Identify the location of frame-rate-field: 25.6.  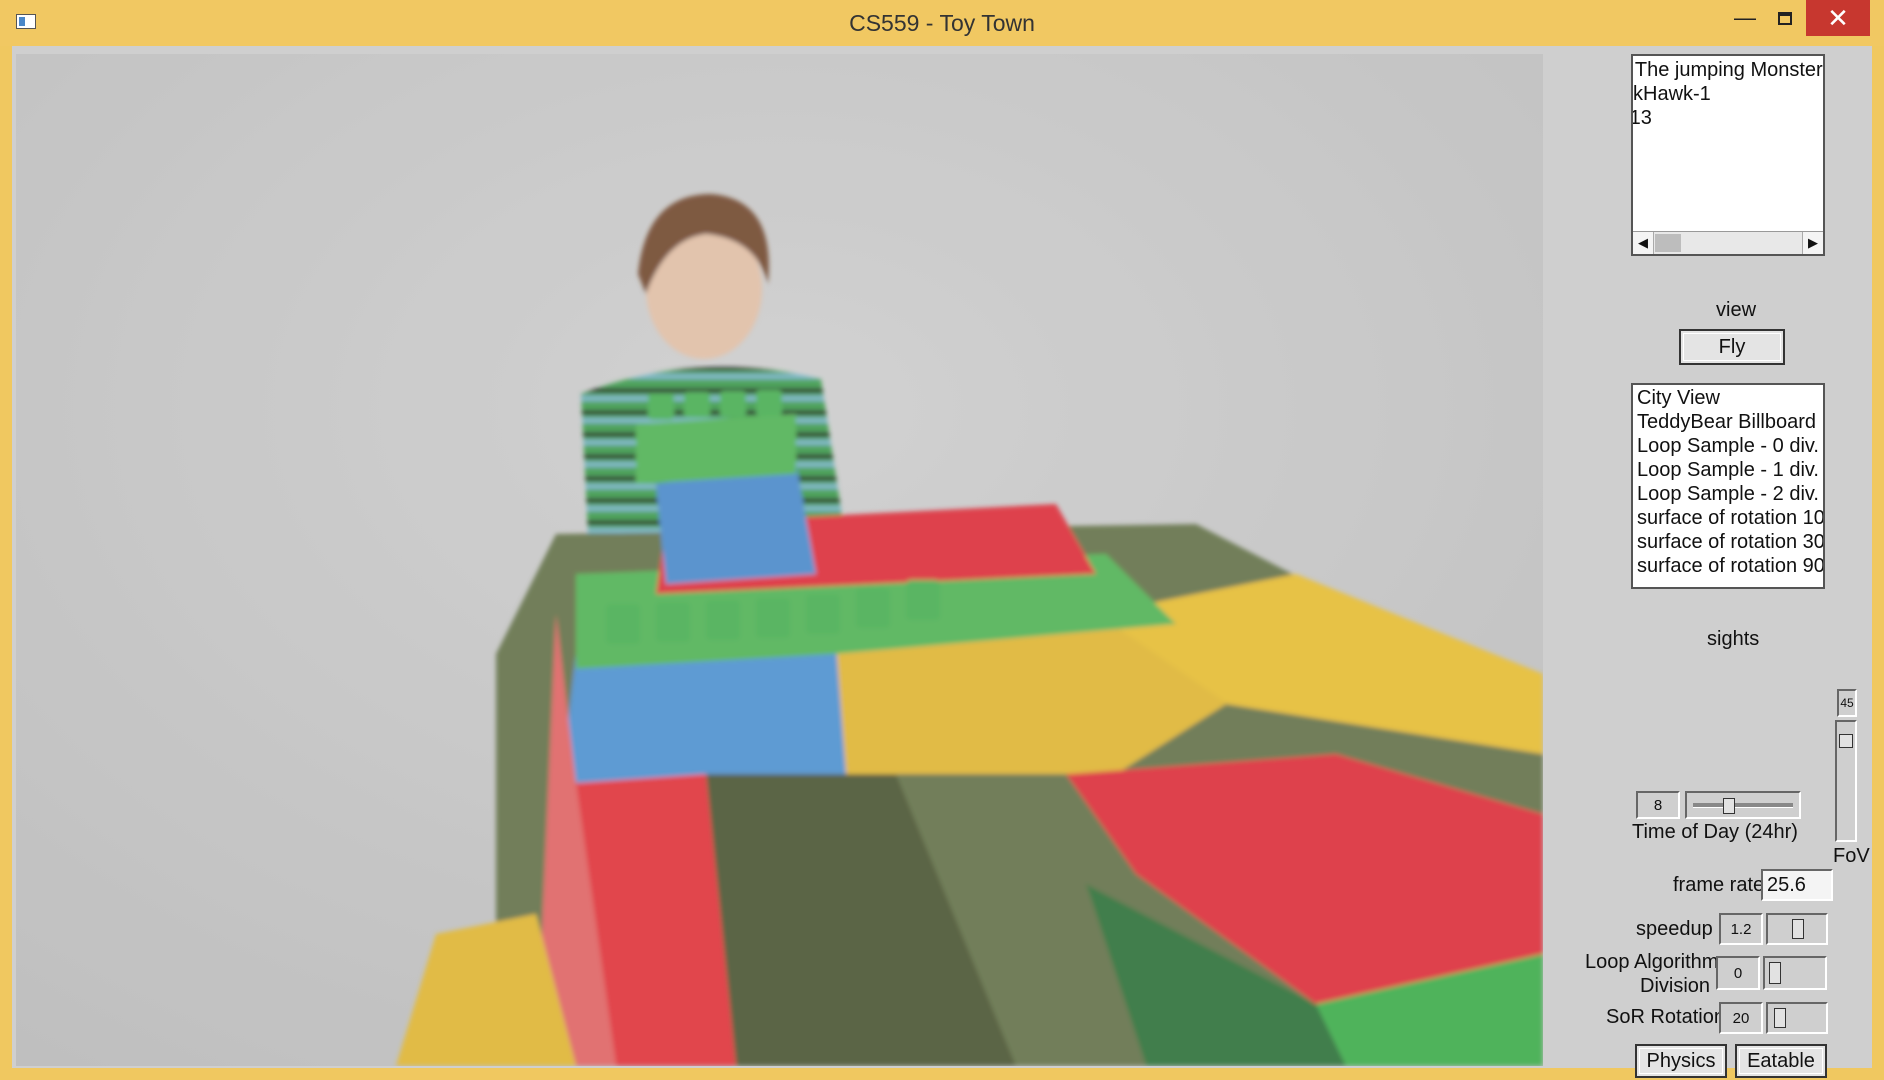
(1797, 885).